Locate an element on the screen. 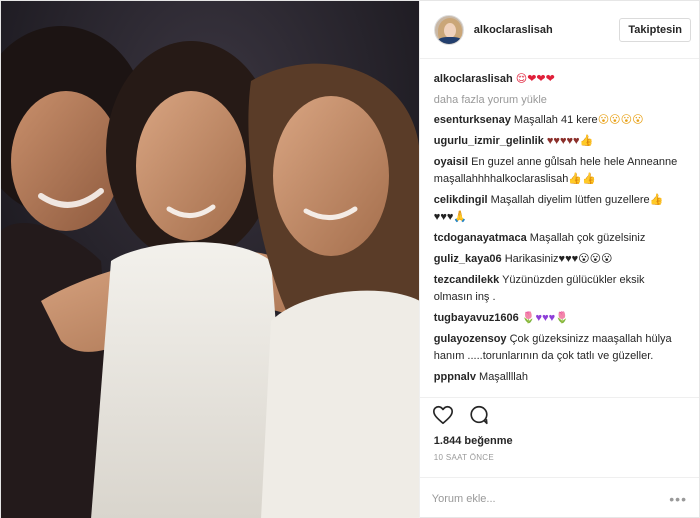  comment-emoji: 😮😮😮😮 is located at coordinates (620, 120).